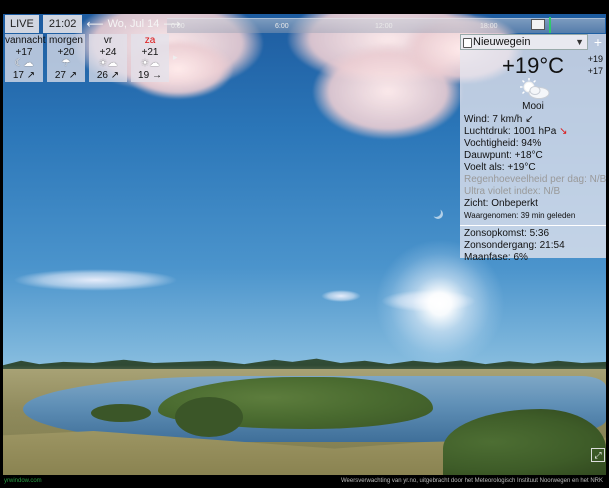 Image resolution: width=609 pixels, height=488 pixels. I want to click on pressure-trend-icon: ↘, so click(563, 131).